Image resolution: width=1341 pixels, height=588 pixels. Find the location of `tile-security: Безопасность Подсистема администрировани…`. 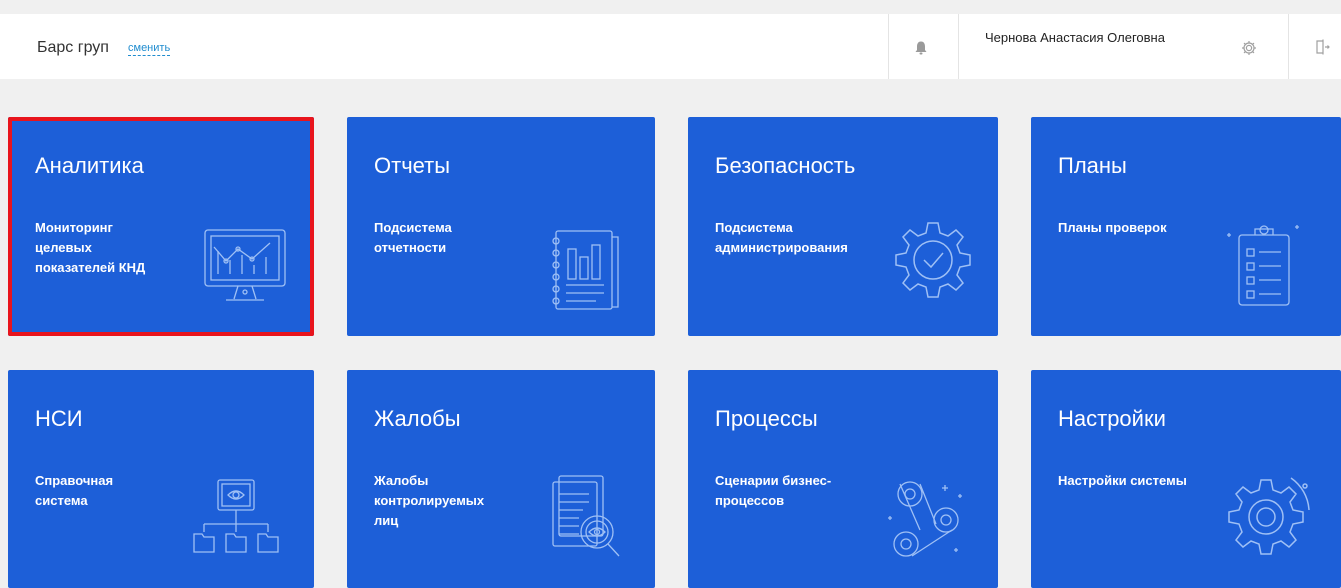

tile-security: Безопасность Подсистема администрировани… is located at coordinates (843, 226).